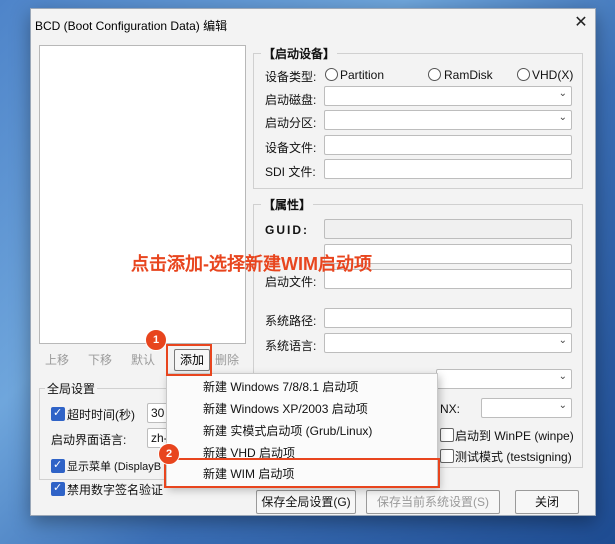 The image size is (615, 544). Describe the element at coordinates (468, 75) in the screenshot. I see `ramdisk-radio-label: RamDisk` at that location.